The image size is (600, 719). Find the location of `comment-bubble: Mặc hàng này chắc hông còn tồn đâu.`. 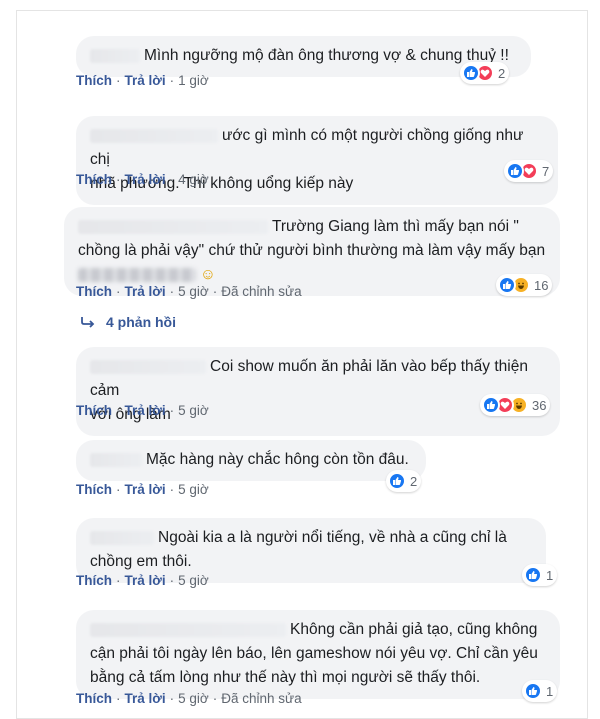

comment-bubble: Mặc hàng này chắc hông còn tồn đâu. is located at coordinates (251, 460).